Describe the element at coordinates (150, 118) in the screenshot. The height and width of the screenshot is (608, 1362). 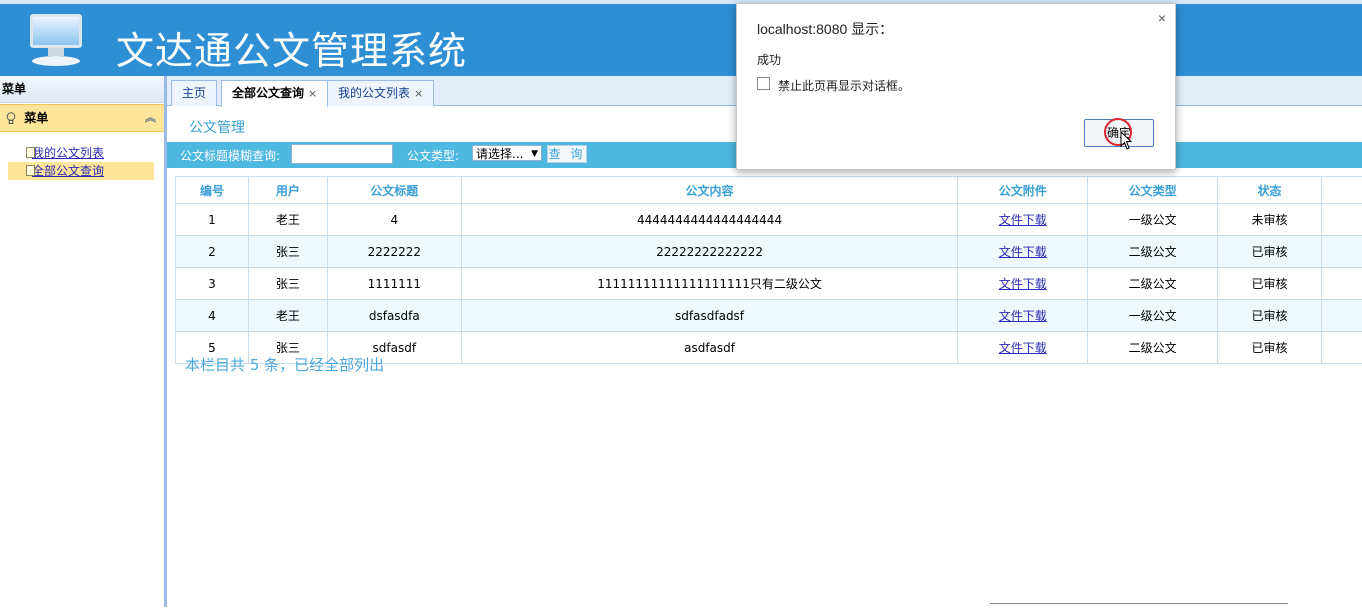
I see `collapse-chevron-icon: ︽` at that location.